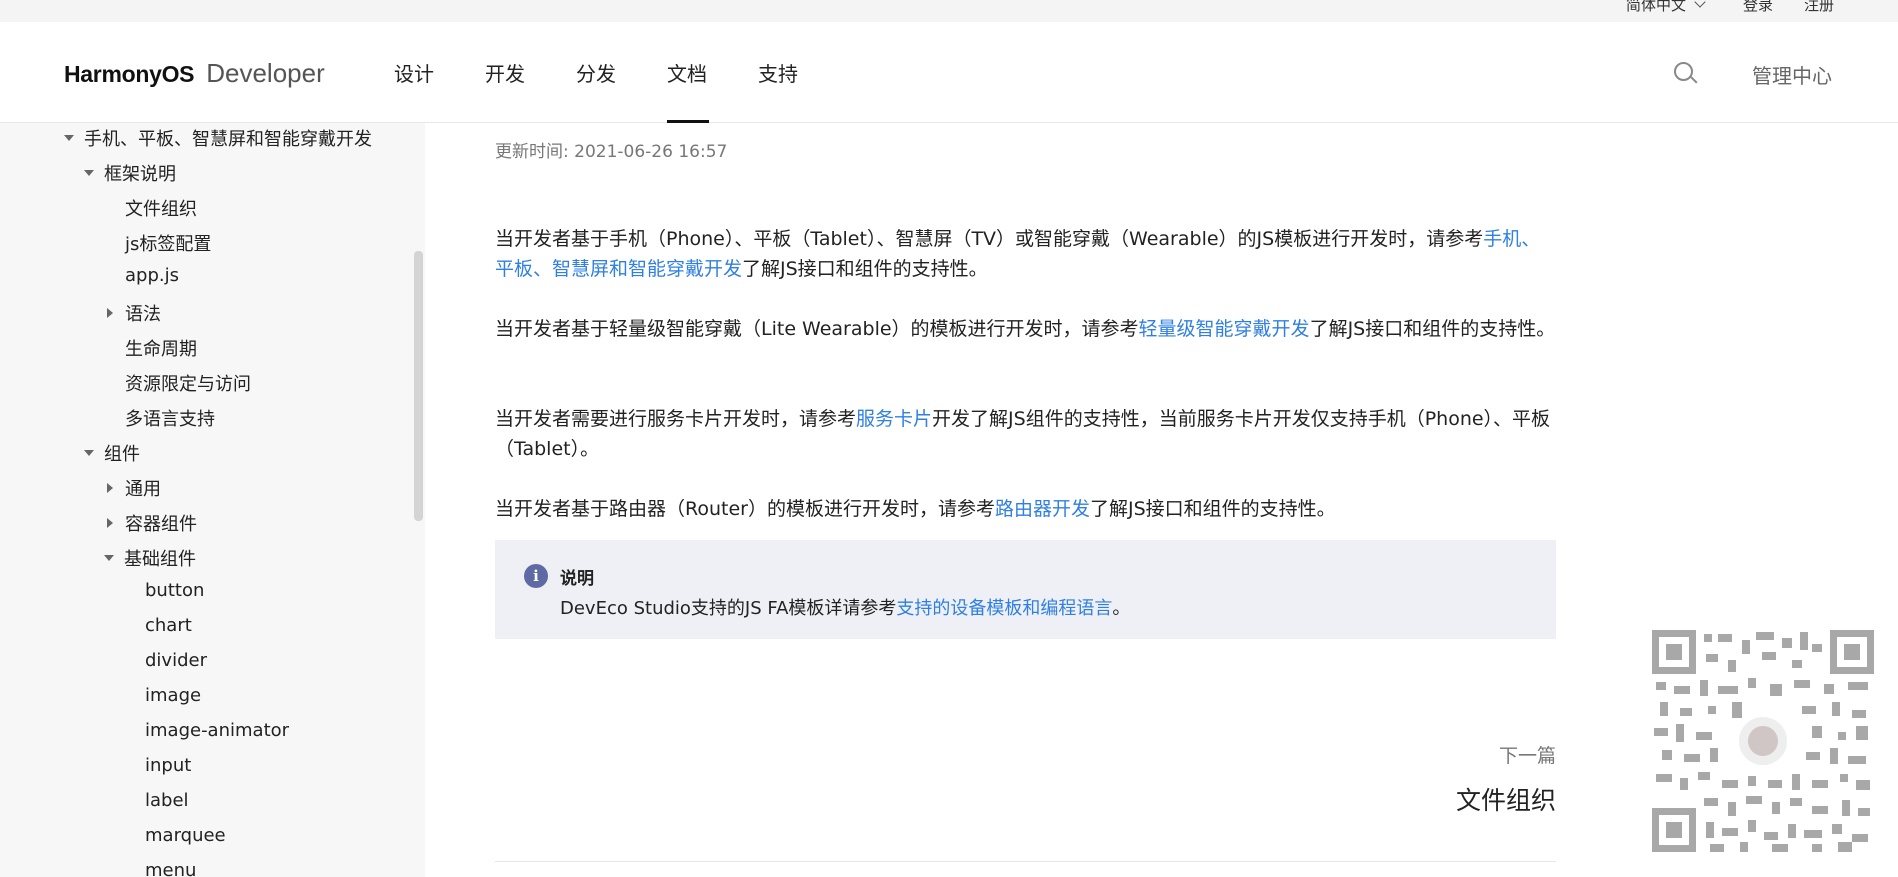 The height and width of the screenshot is (877, 1898). Describe the element at coordinates (161, 208) in the screenshot. I see `sidebar-item-file-org: 文件组织` at that location.